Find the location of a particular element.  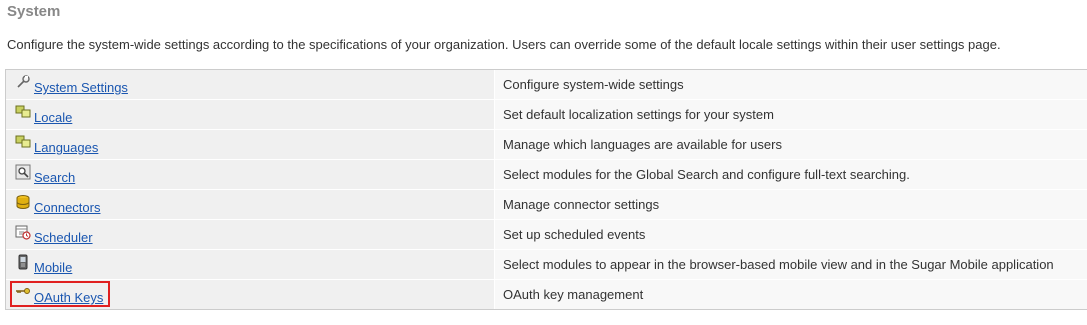

table-row: OAuth Keys OAuth key management is located at coordinates (546, 294).